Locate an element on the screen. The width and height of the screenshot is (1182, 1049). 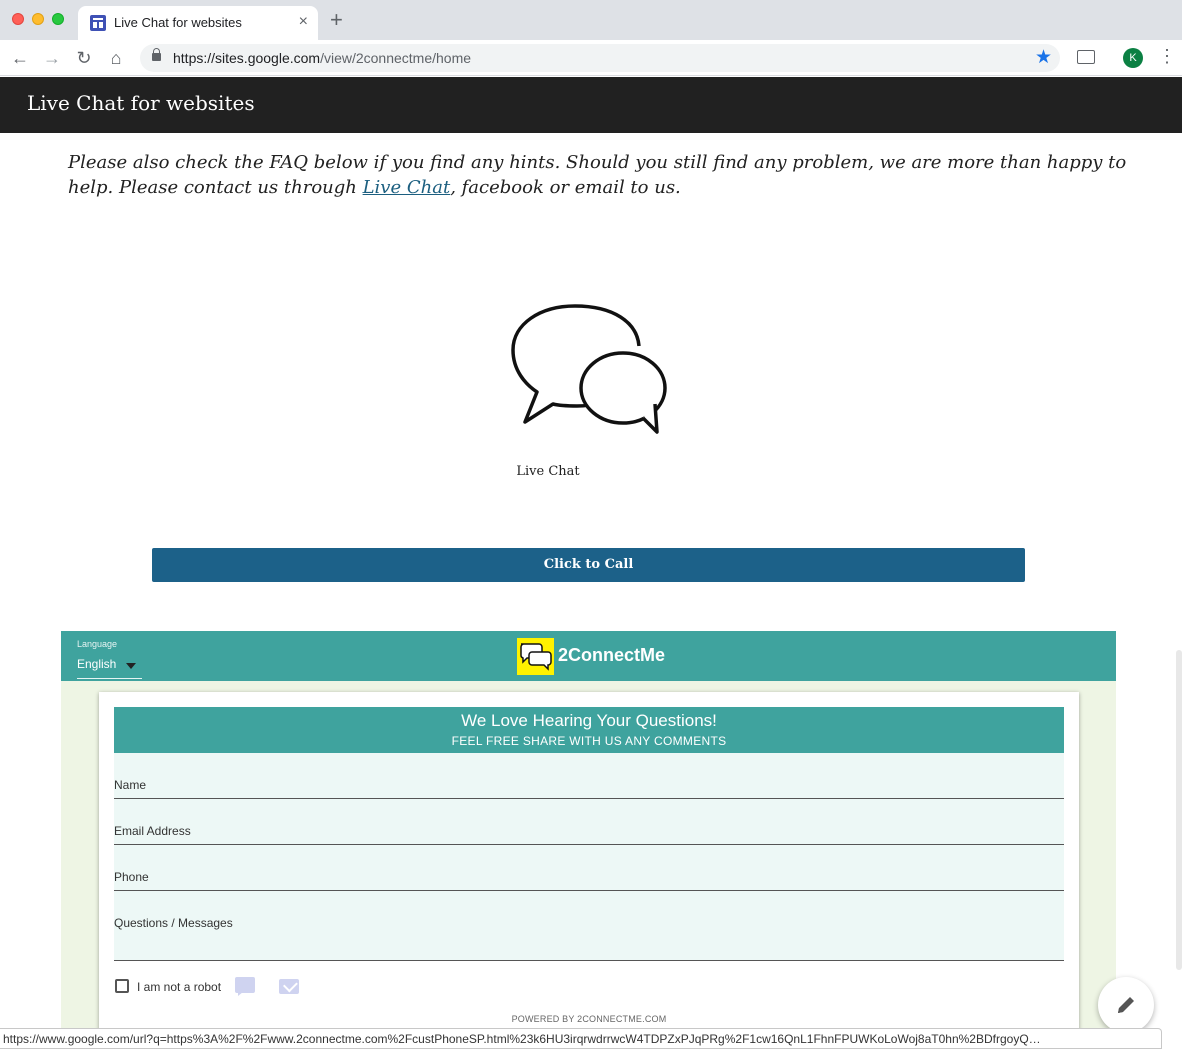
message-field: Questions / Messages is located at coordinates (589, 926).